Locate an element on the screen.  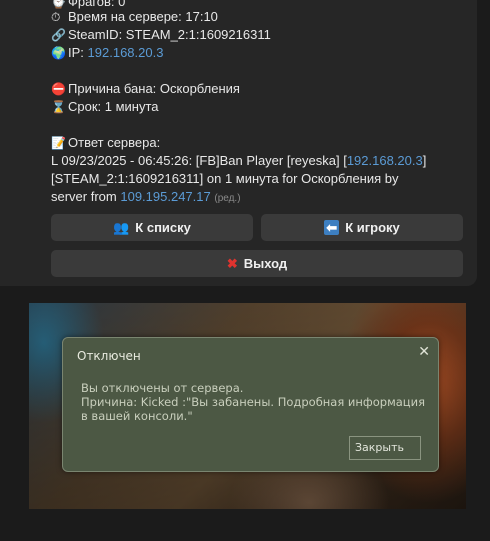
stopwatch-icon: ⏱ is located at coordinates (56, 17).